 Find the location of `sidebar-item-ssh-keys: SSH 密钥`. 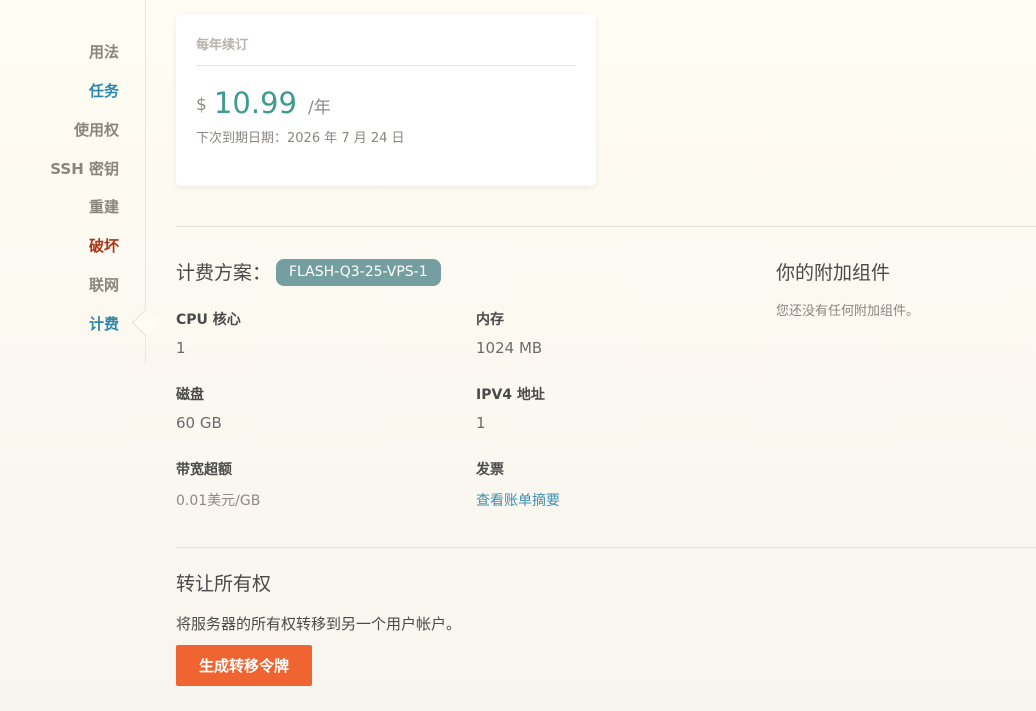

sidebar-item-ssh-keys: SSH 密钥 is located at coordinates (84, 169).